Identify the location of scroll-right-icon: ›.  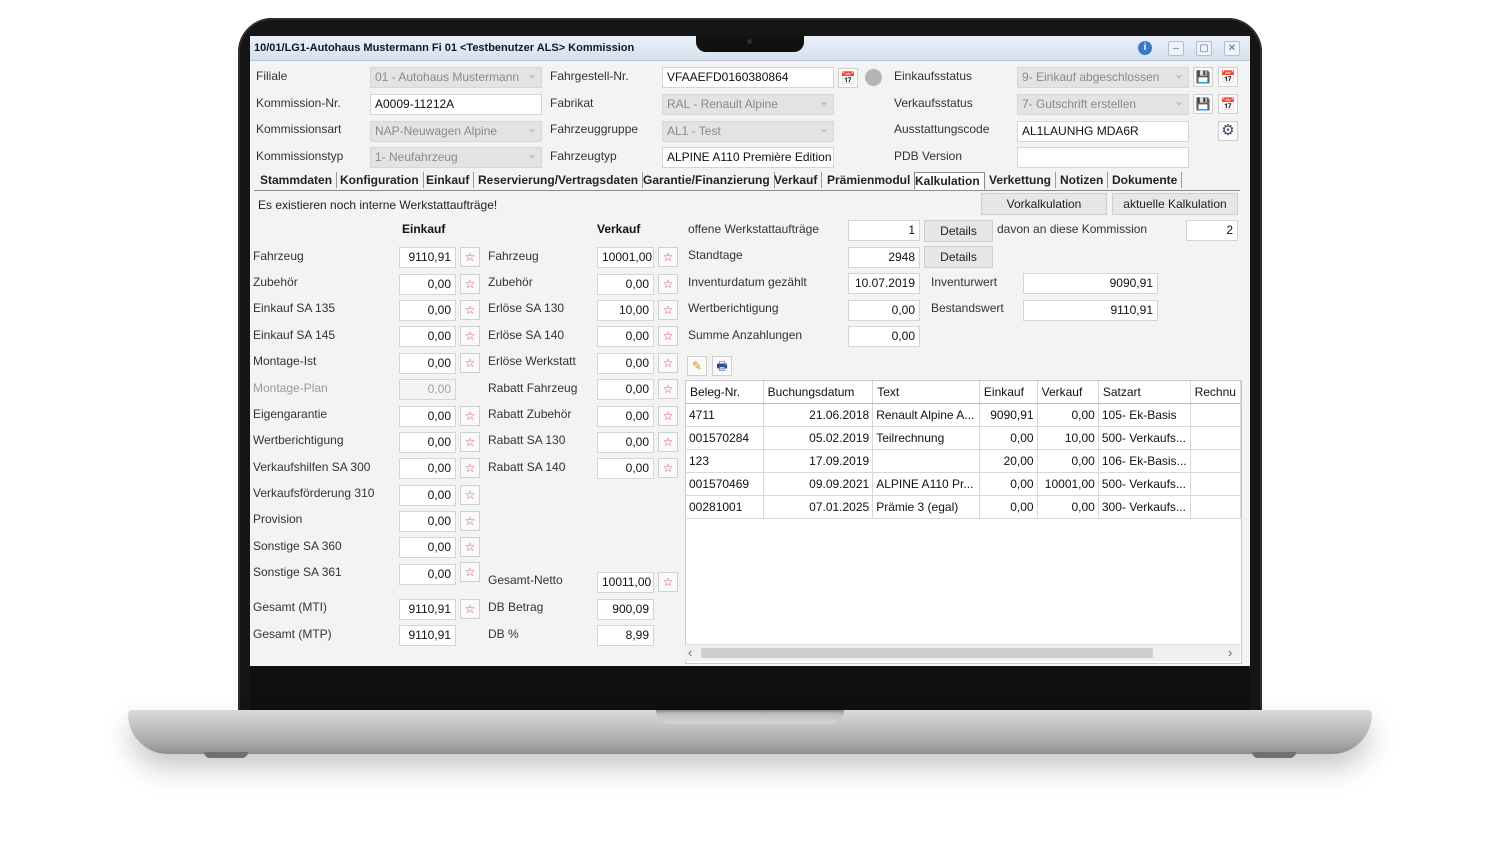
(1230, 652).